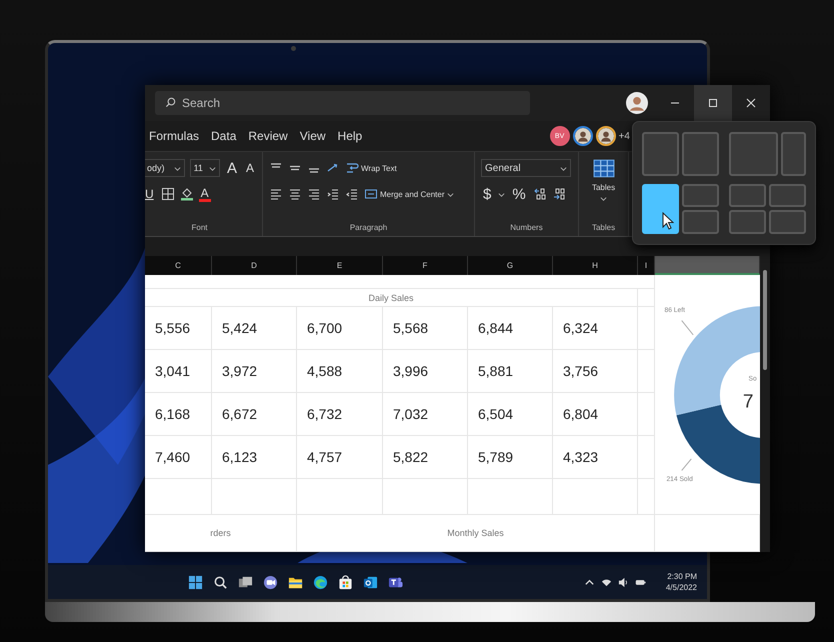 The height and width of the screenshot is (642, 834). Describe the element at coordinates (391, 298) in the screenshot. I see `section-title: Daily Sales` at that location.